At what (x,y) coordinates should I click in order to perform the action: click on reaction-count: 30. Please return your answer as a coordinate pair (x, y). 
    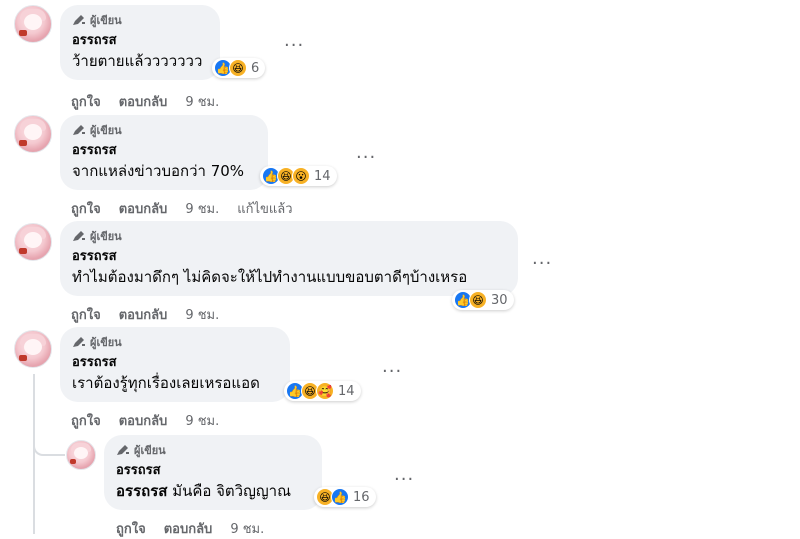
    Looking at the image, I should click on (499, 300).